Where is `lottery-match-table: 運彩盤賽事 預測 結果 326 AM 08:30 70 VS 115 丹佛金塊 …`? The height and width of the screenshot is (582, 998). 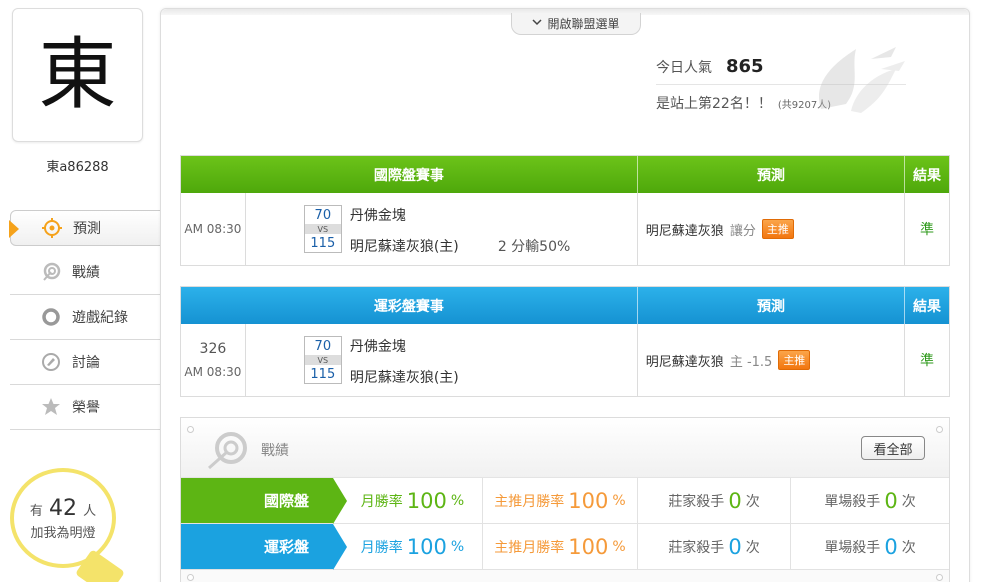 lottery-match-table: 運彩盤賽事 預測 結果 326 AM 08:30 70 VS 115 丹佛金塊 … is located at coordinates (565, 341).